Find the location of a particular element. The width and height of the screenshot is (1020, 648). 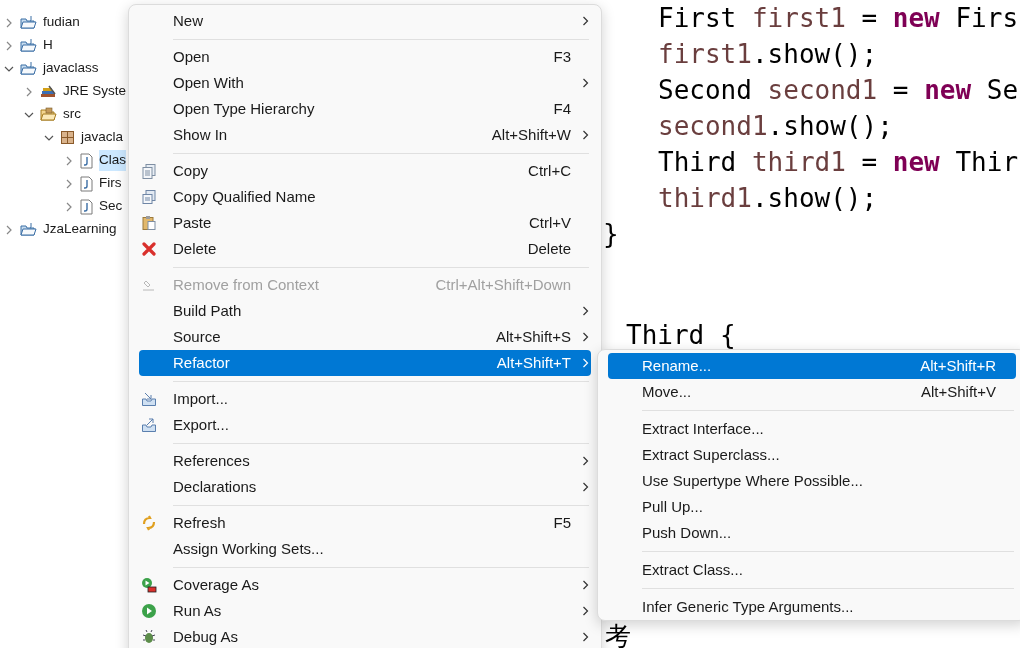

tree-item: JRE Syste is located at coordinates (95, 91).